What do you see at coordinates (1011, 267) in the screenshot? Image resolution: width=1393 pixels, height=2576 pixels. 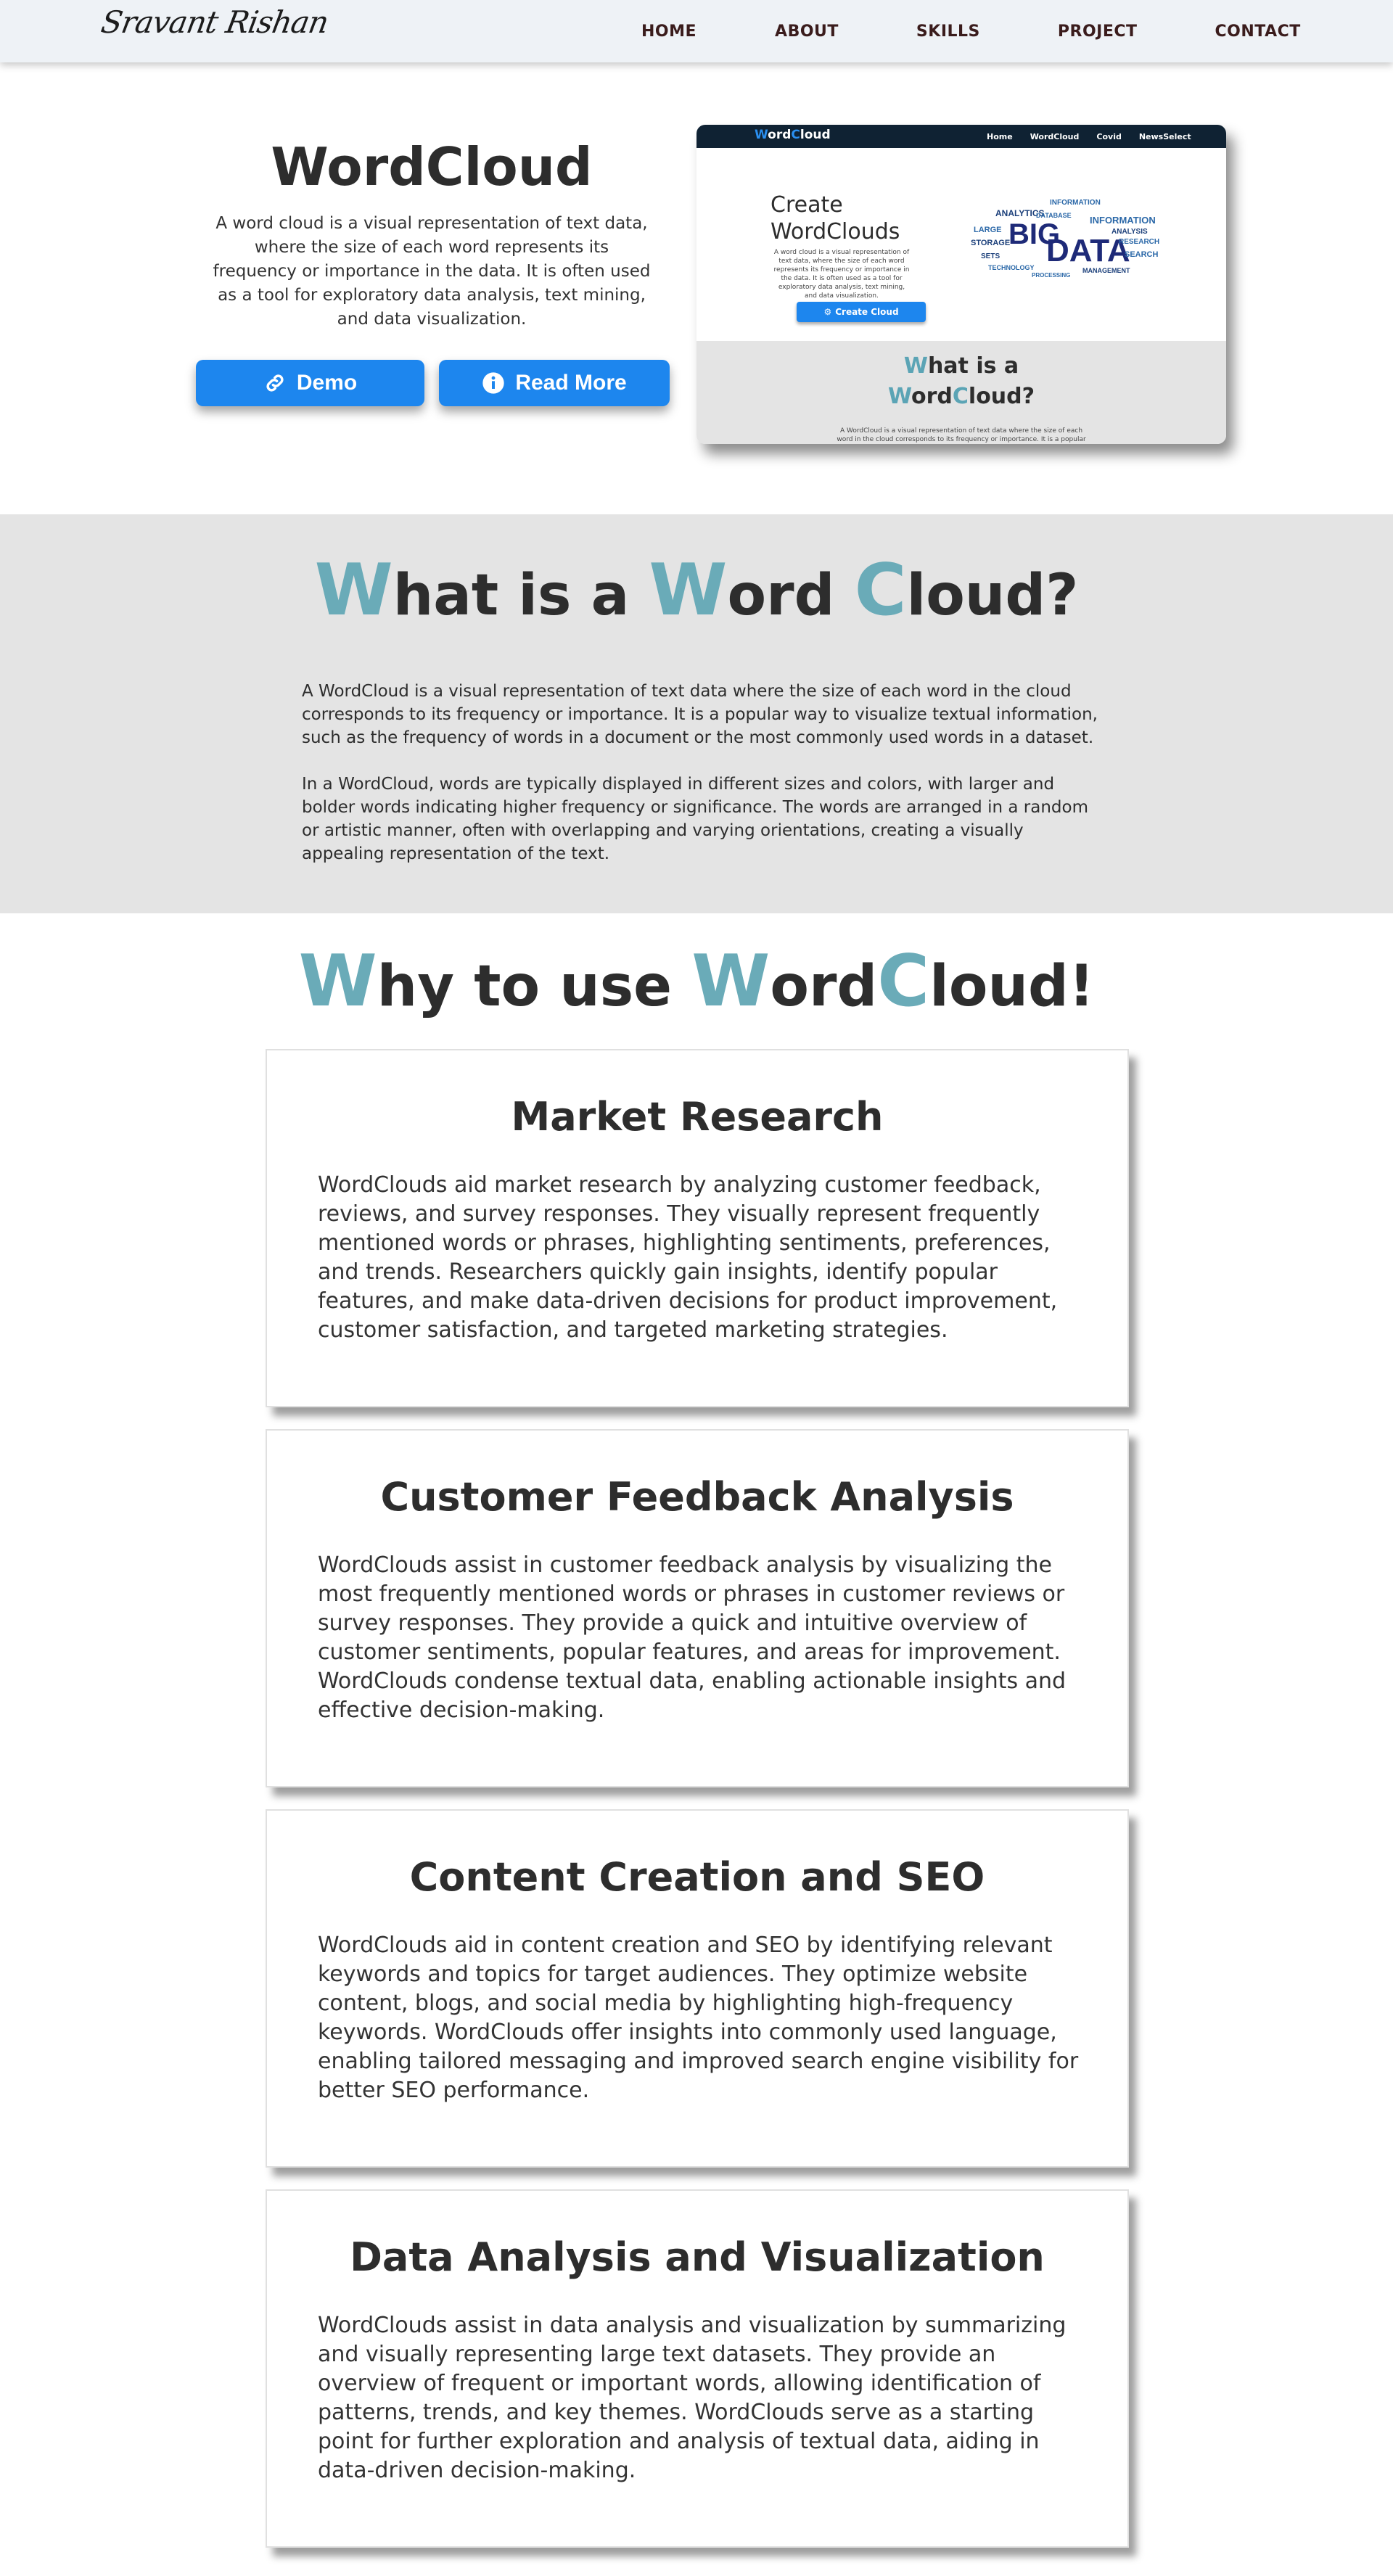 I see `svg-text: TECHNOLOGY` at bounding box center [1011, 267].